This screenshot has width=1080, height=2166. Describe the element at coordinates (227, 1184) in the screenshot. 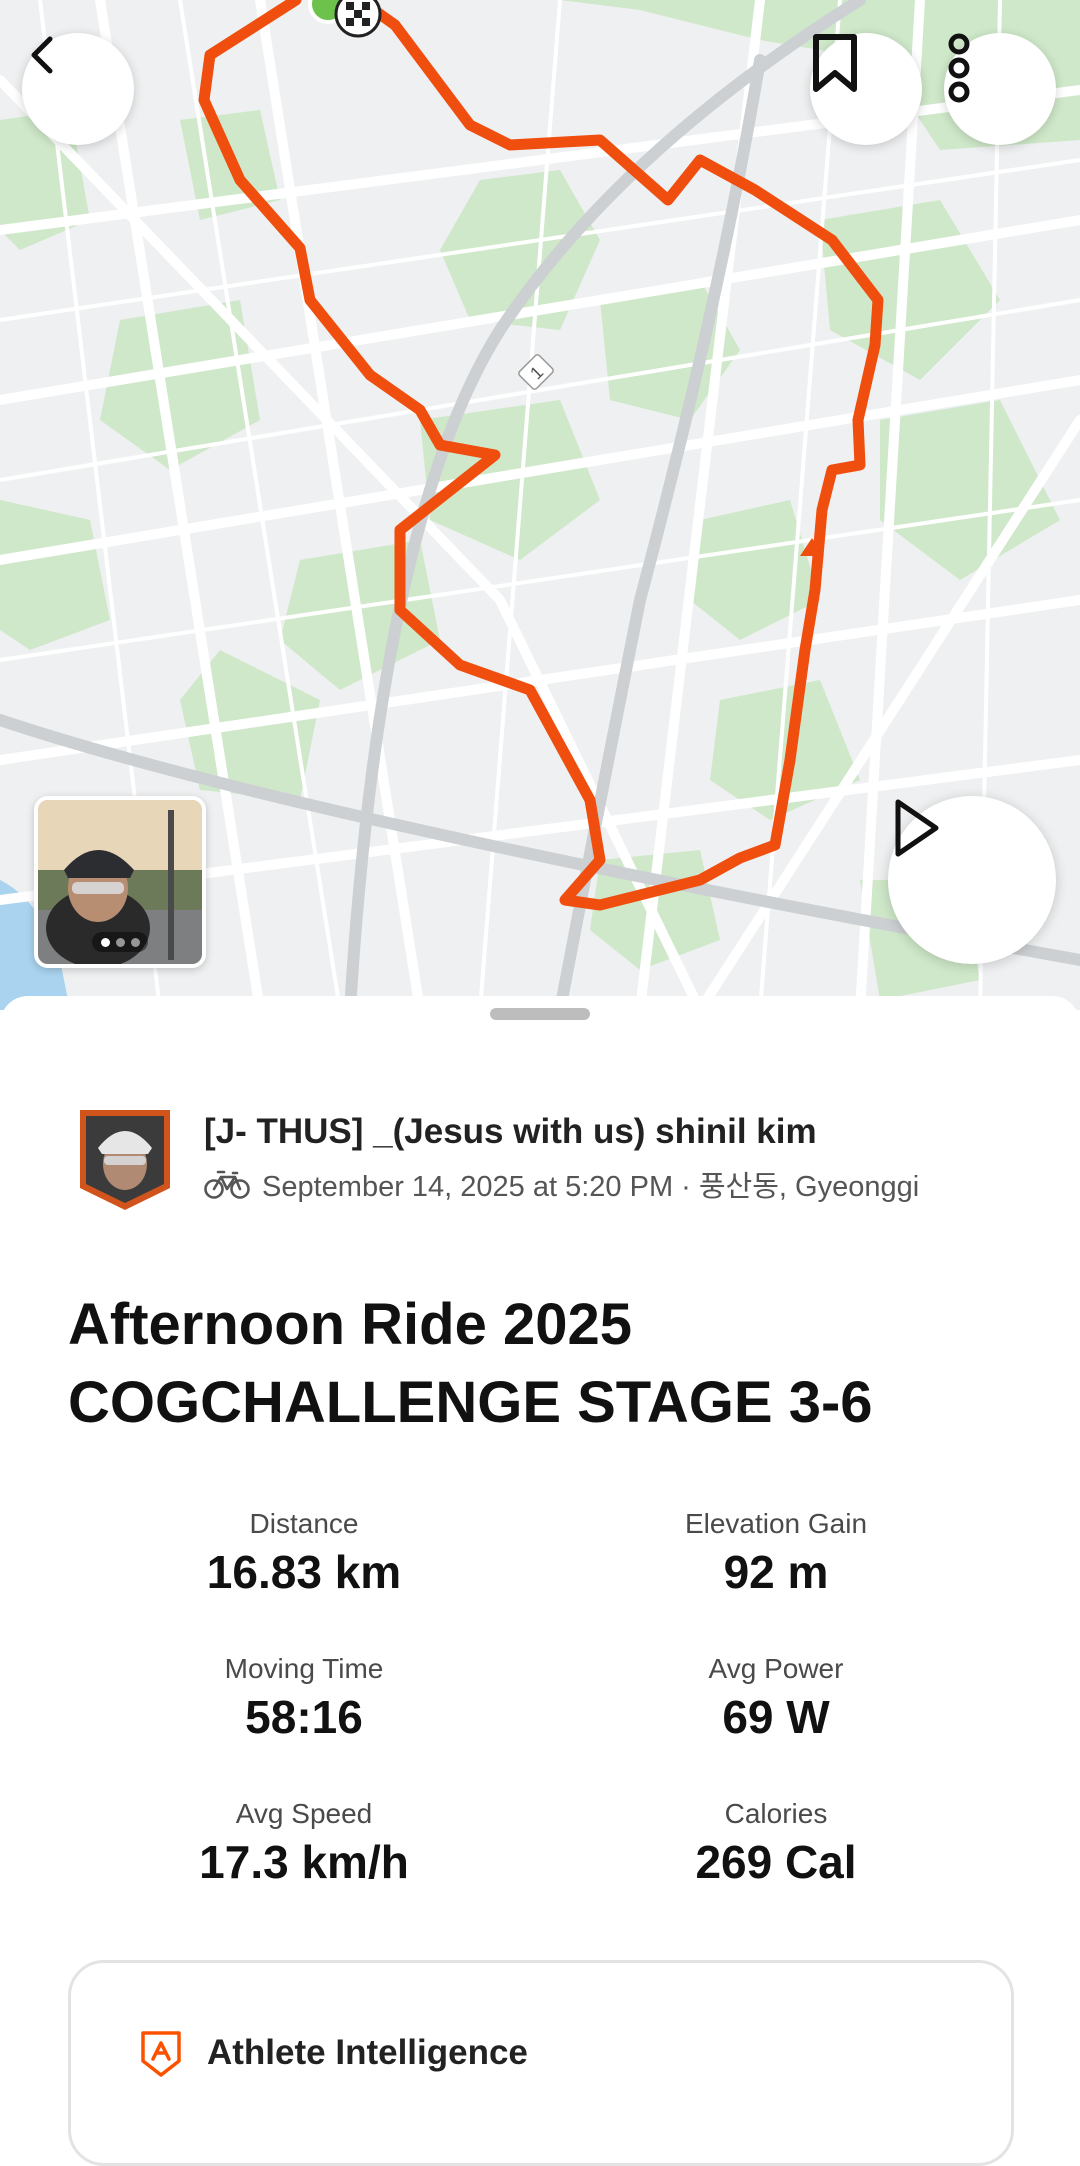

I see `bicycle-icon` at that location.